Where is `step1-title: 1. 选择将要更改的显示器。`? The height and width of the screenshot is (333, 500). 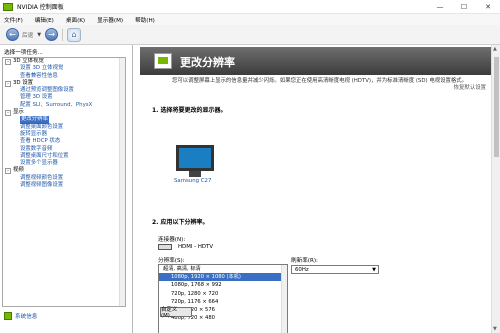 step1-title: 1. 选择将要更改的显示器。 is located at coordinates (189, 110).